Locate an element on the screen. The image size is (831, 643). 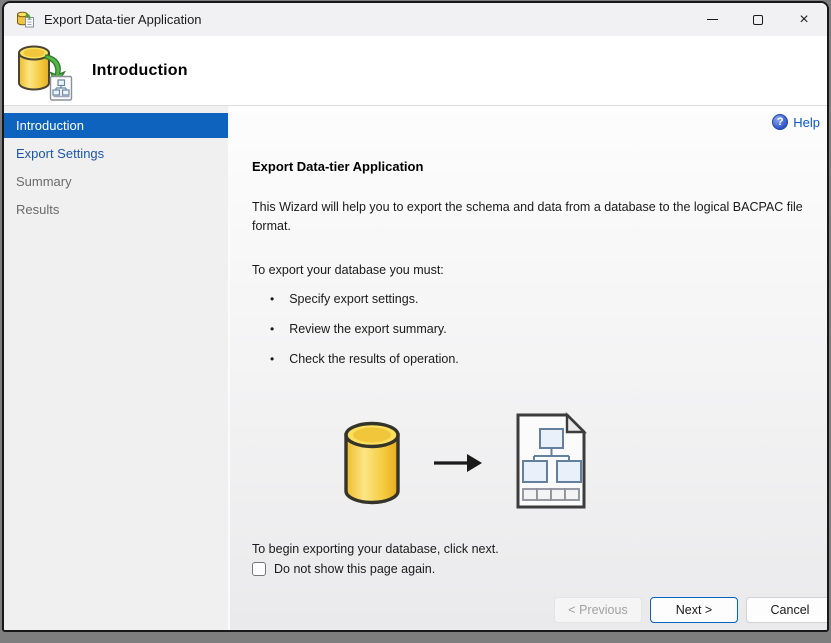
sidebar-item-export-settings: Export Settings is located at coordinates (116, 153).